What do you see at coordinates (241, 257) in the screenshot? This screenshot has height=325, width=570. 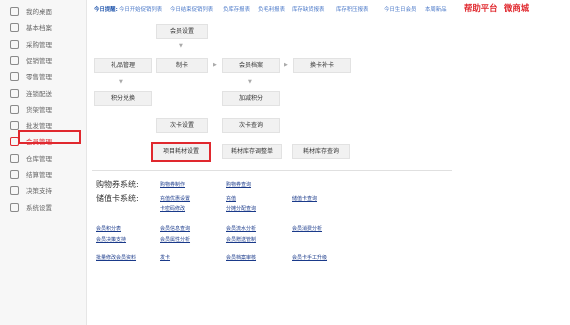 I see `member-archive-review-link: 会员档案审核` at bounding box center [241, 257].